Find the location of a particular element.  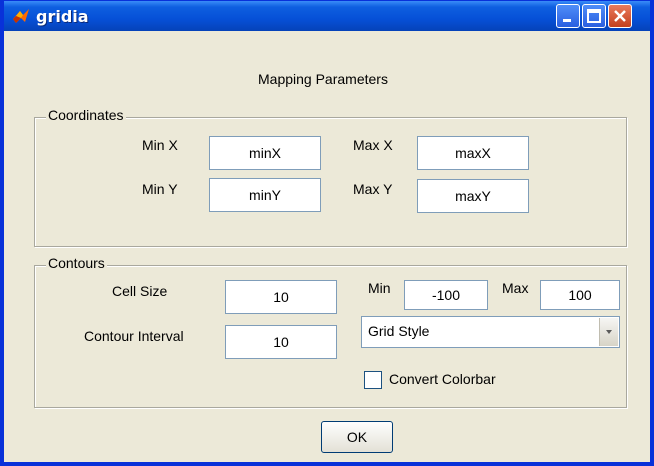

grid-style-dropdown: Grid Style is located at coordinates (490, 332).